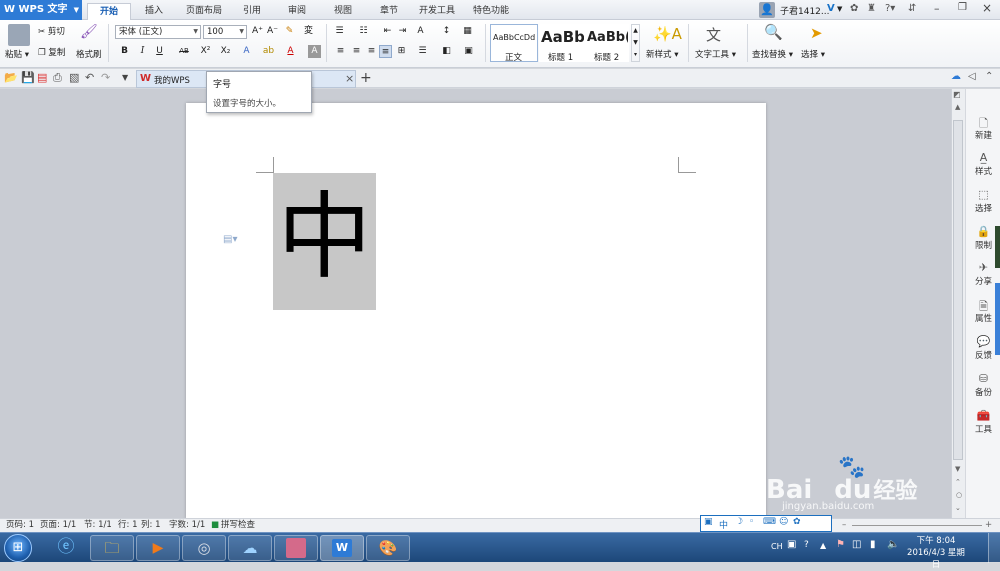 The height and width of the screenshot is (571, 1000). Describe the element at coordinates (58, 525) in the screenshot. I see `status-pages: 页面: 1/1` at that location.